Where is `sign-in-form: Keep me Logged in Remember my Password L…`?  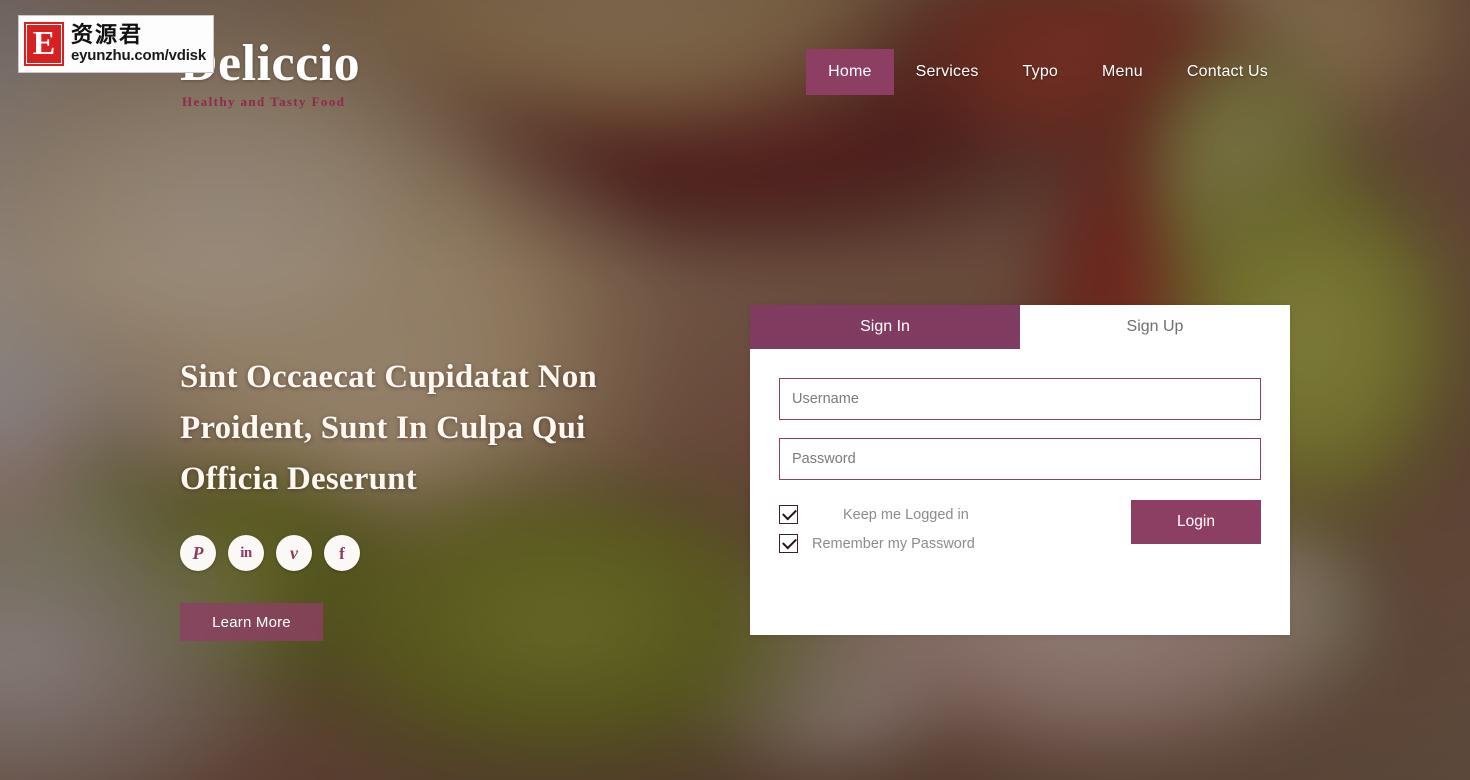 sign-in-form: Keep me Logged in Remember my Password L… is located at coordinates (1020, 453).